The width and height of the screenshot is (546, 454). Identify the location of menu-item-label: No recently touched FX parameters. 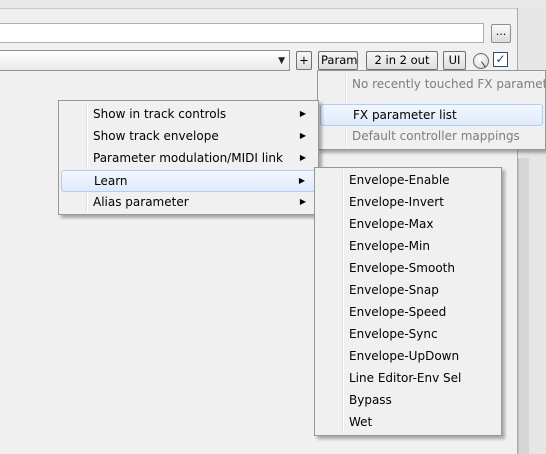
(449, 84).